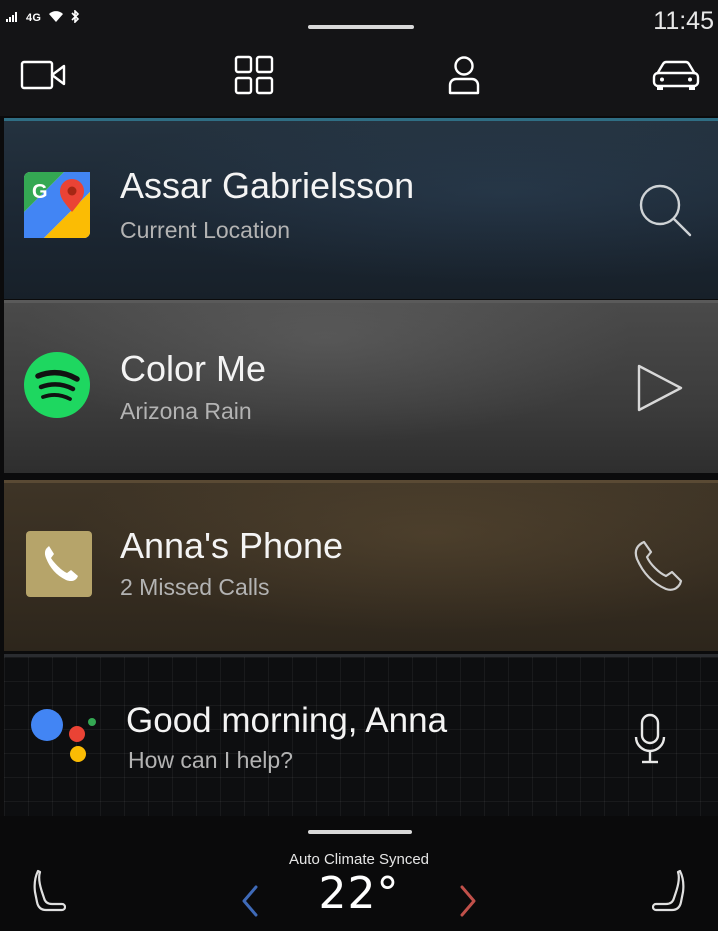 This screenshot has width=718, height=931. I want to click on assistant-prompt: How can I help?, so click(210, 760).